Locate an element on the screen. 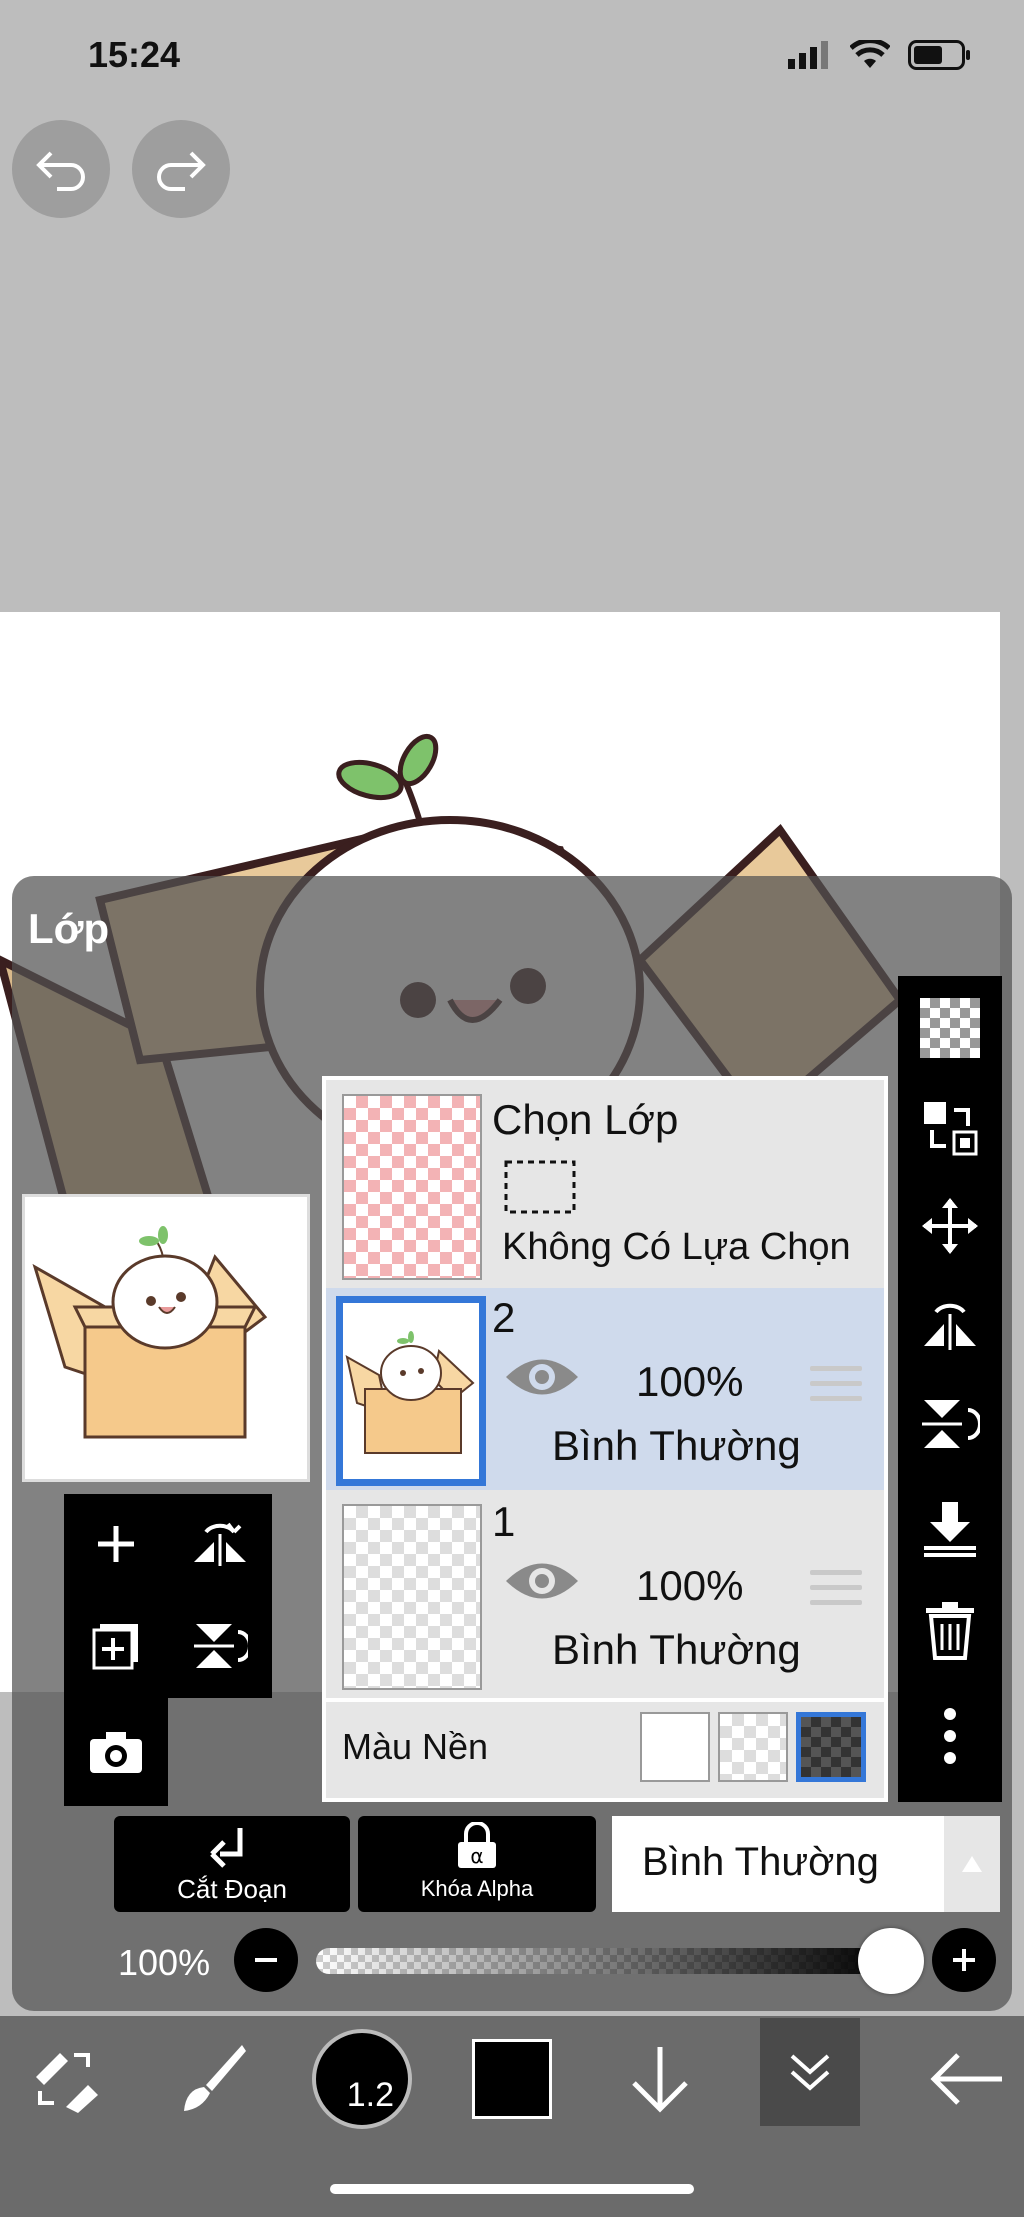  selection-layer-subtitle: Không Có Lựa Chọn is located at coordinates (676, 1247).